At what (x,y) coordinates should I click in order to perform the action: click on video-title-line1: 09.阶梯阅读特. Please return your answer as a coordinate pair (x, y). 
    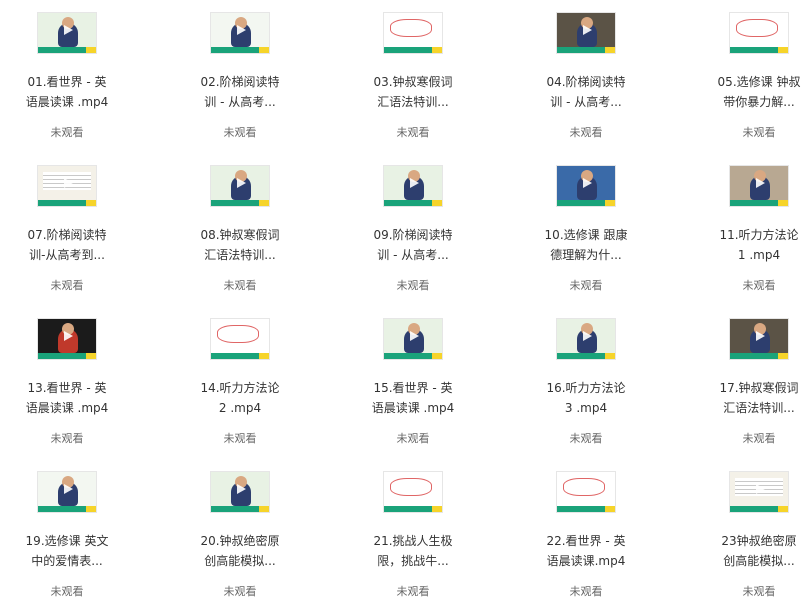
    Looking at the image, I should click on (413, 235).